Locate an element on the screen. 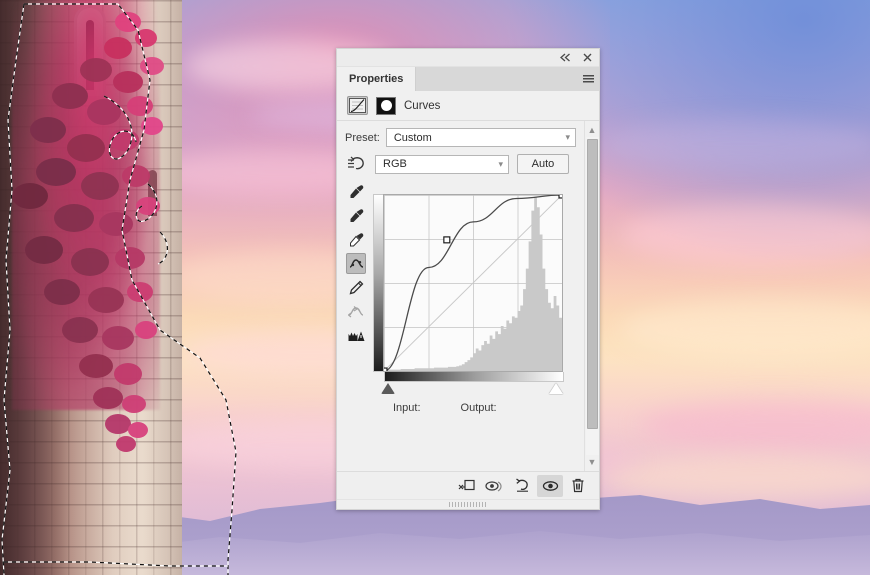 The image size is (870, 575). gray-point-eyedropper-icon is located at coordinates (356, 215).